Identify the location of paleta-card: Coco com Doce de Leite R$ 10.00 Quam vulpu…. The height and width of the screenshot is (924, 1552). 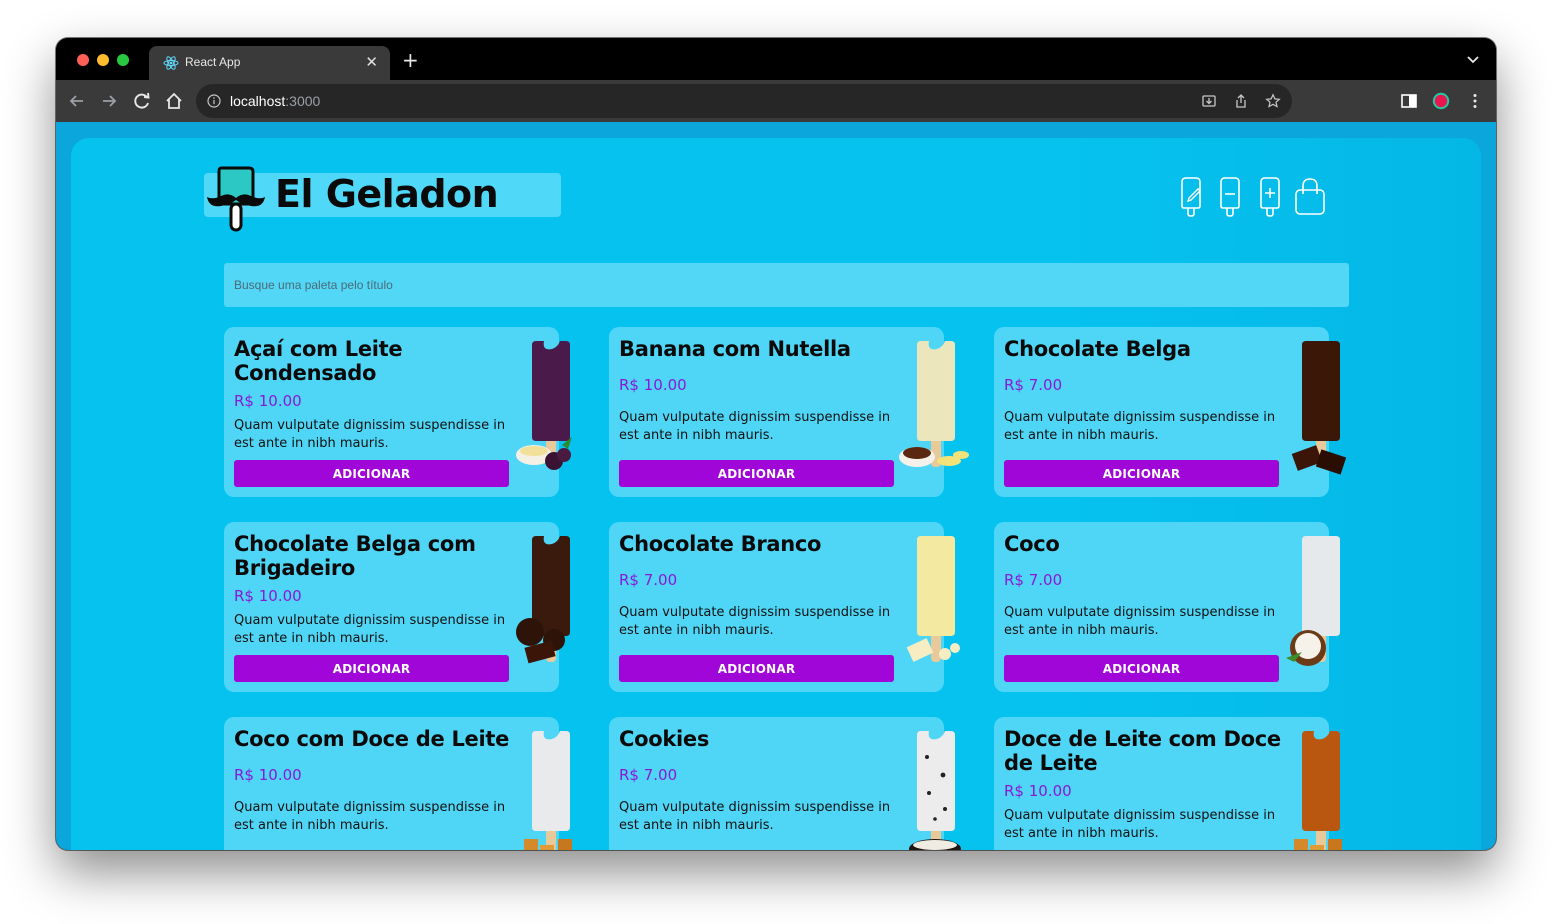
(398, 783).